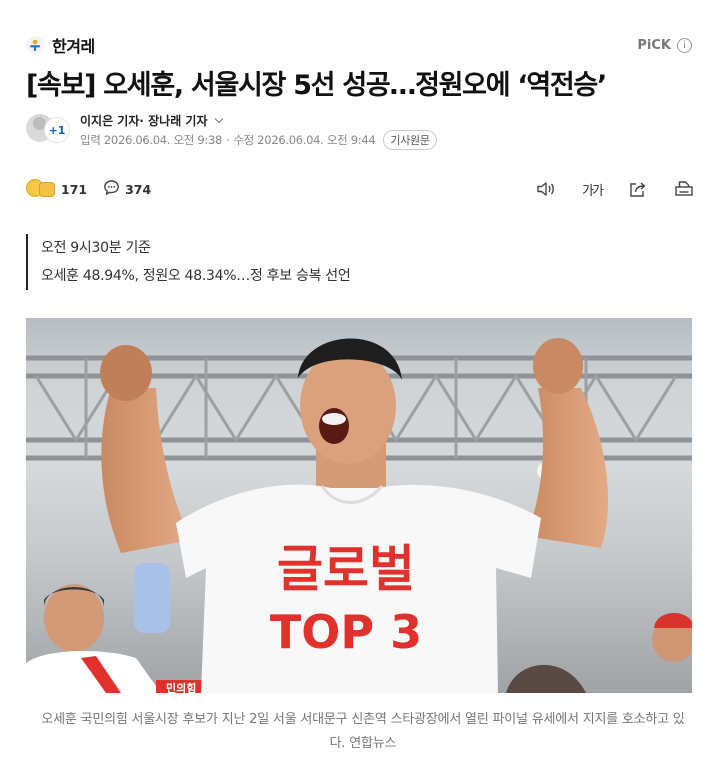 The height and width of the screenshot is (780, 722). Describe the element at coordinates (74, 189) in the screenshot. I see `reaction-count: 171` at that location.